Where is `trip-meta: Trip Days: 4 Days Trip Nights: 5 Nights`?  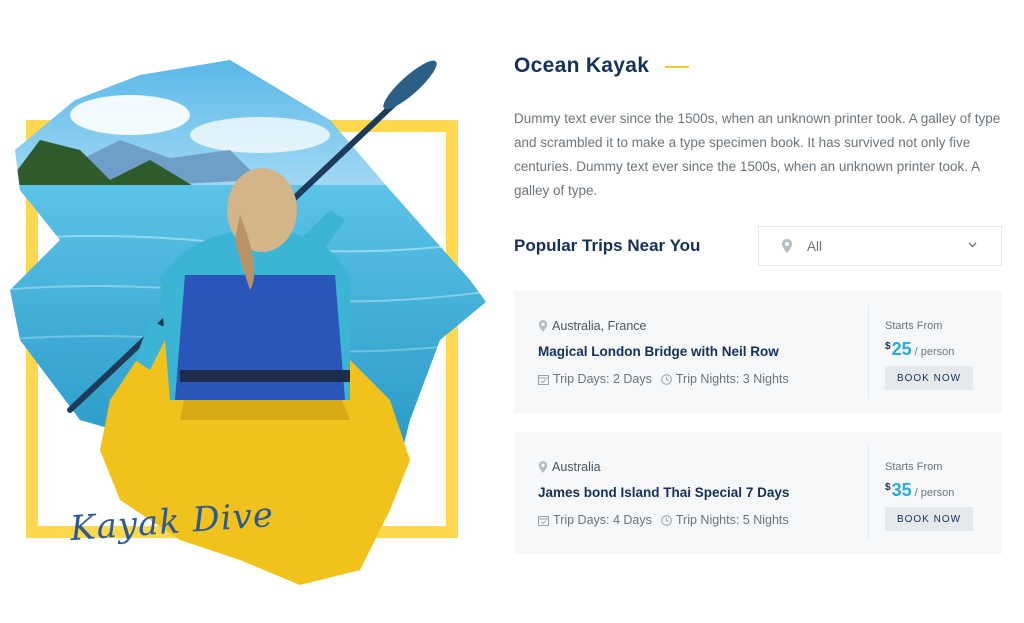 trip-meta: Trip Days: 4 Days Trip Nights: 5 Nights is located at coordinates (663, 520).